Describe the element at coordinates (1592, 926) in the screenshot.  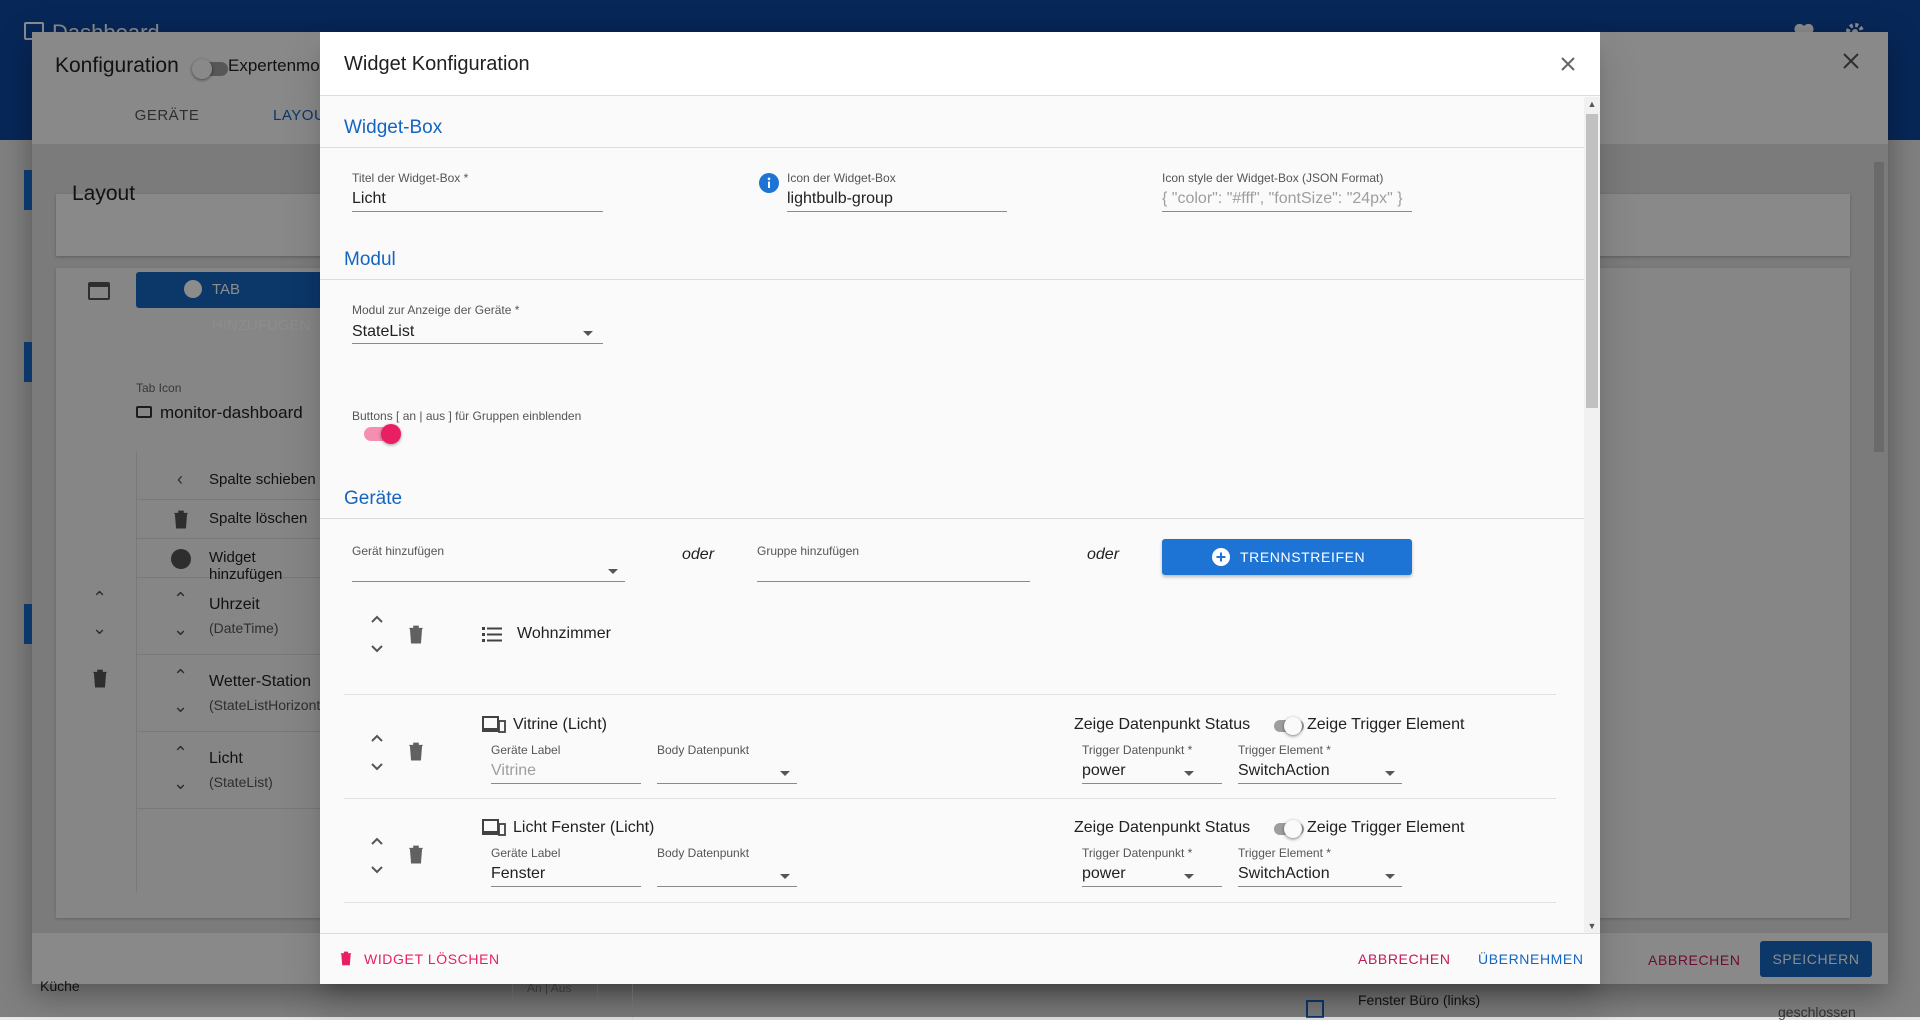
I see `scroll-down-arrow: ▼` at that location.